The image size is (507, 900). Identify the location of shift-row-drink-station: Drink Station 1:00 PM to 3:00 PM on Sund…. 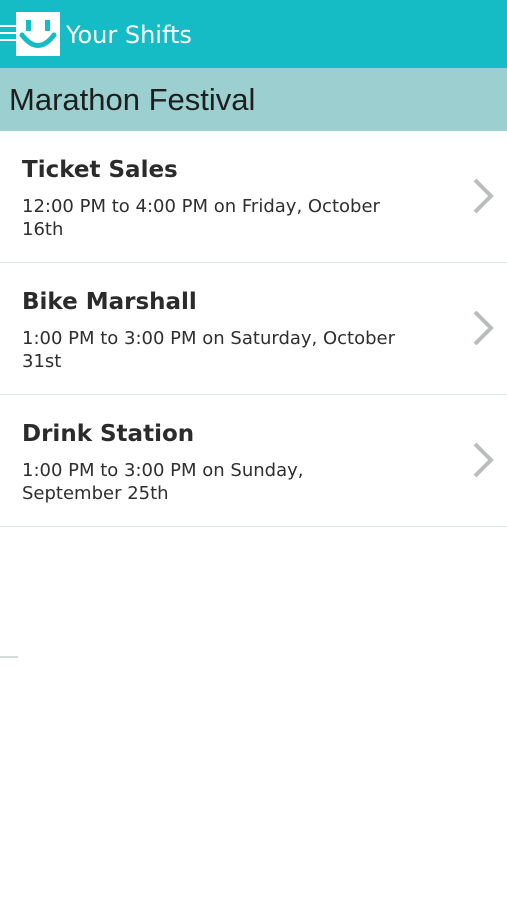
(253, 461).